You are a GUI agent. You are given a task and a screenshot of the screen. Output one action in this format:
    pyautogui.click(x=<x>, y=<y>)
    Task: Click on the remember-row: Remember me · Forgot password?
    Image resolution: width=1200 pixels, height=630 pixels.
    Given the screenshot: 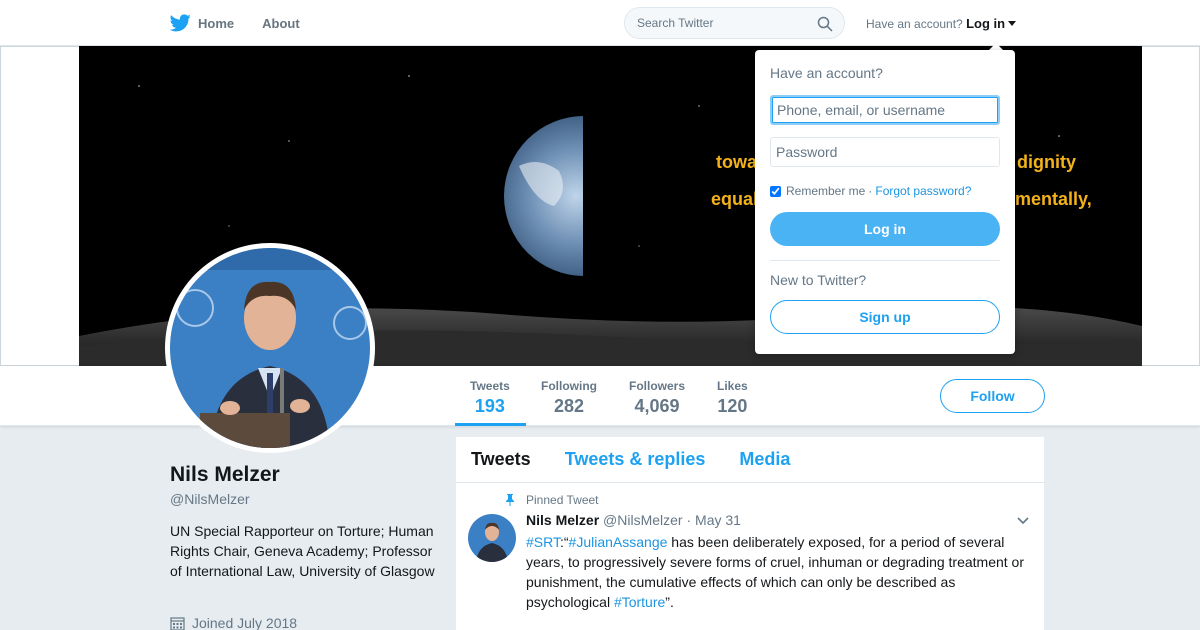 What is the action you would take?
    pyautogui.click(x=870, y=191)
    